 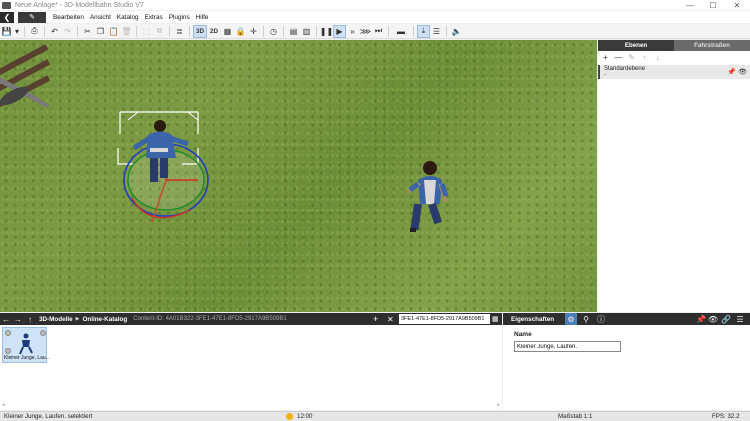 I want to click on properties-panel: Name, so click(x=626, y=367).